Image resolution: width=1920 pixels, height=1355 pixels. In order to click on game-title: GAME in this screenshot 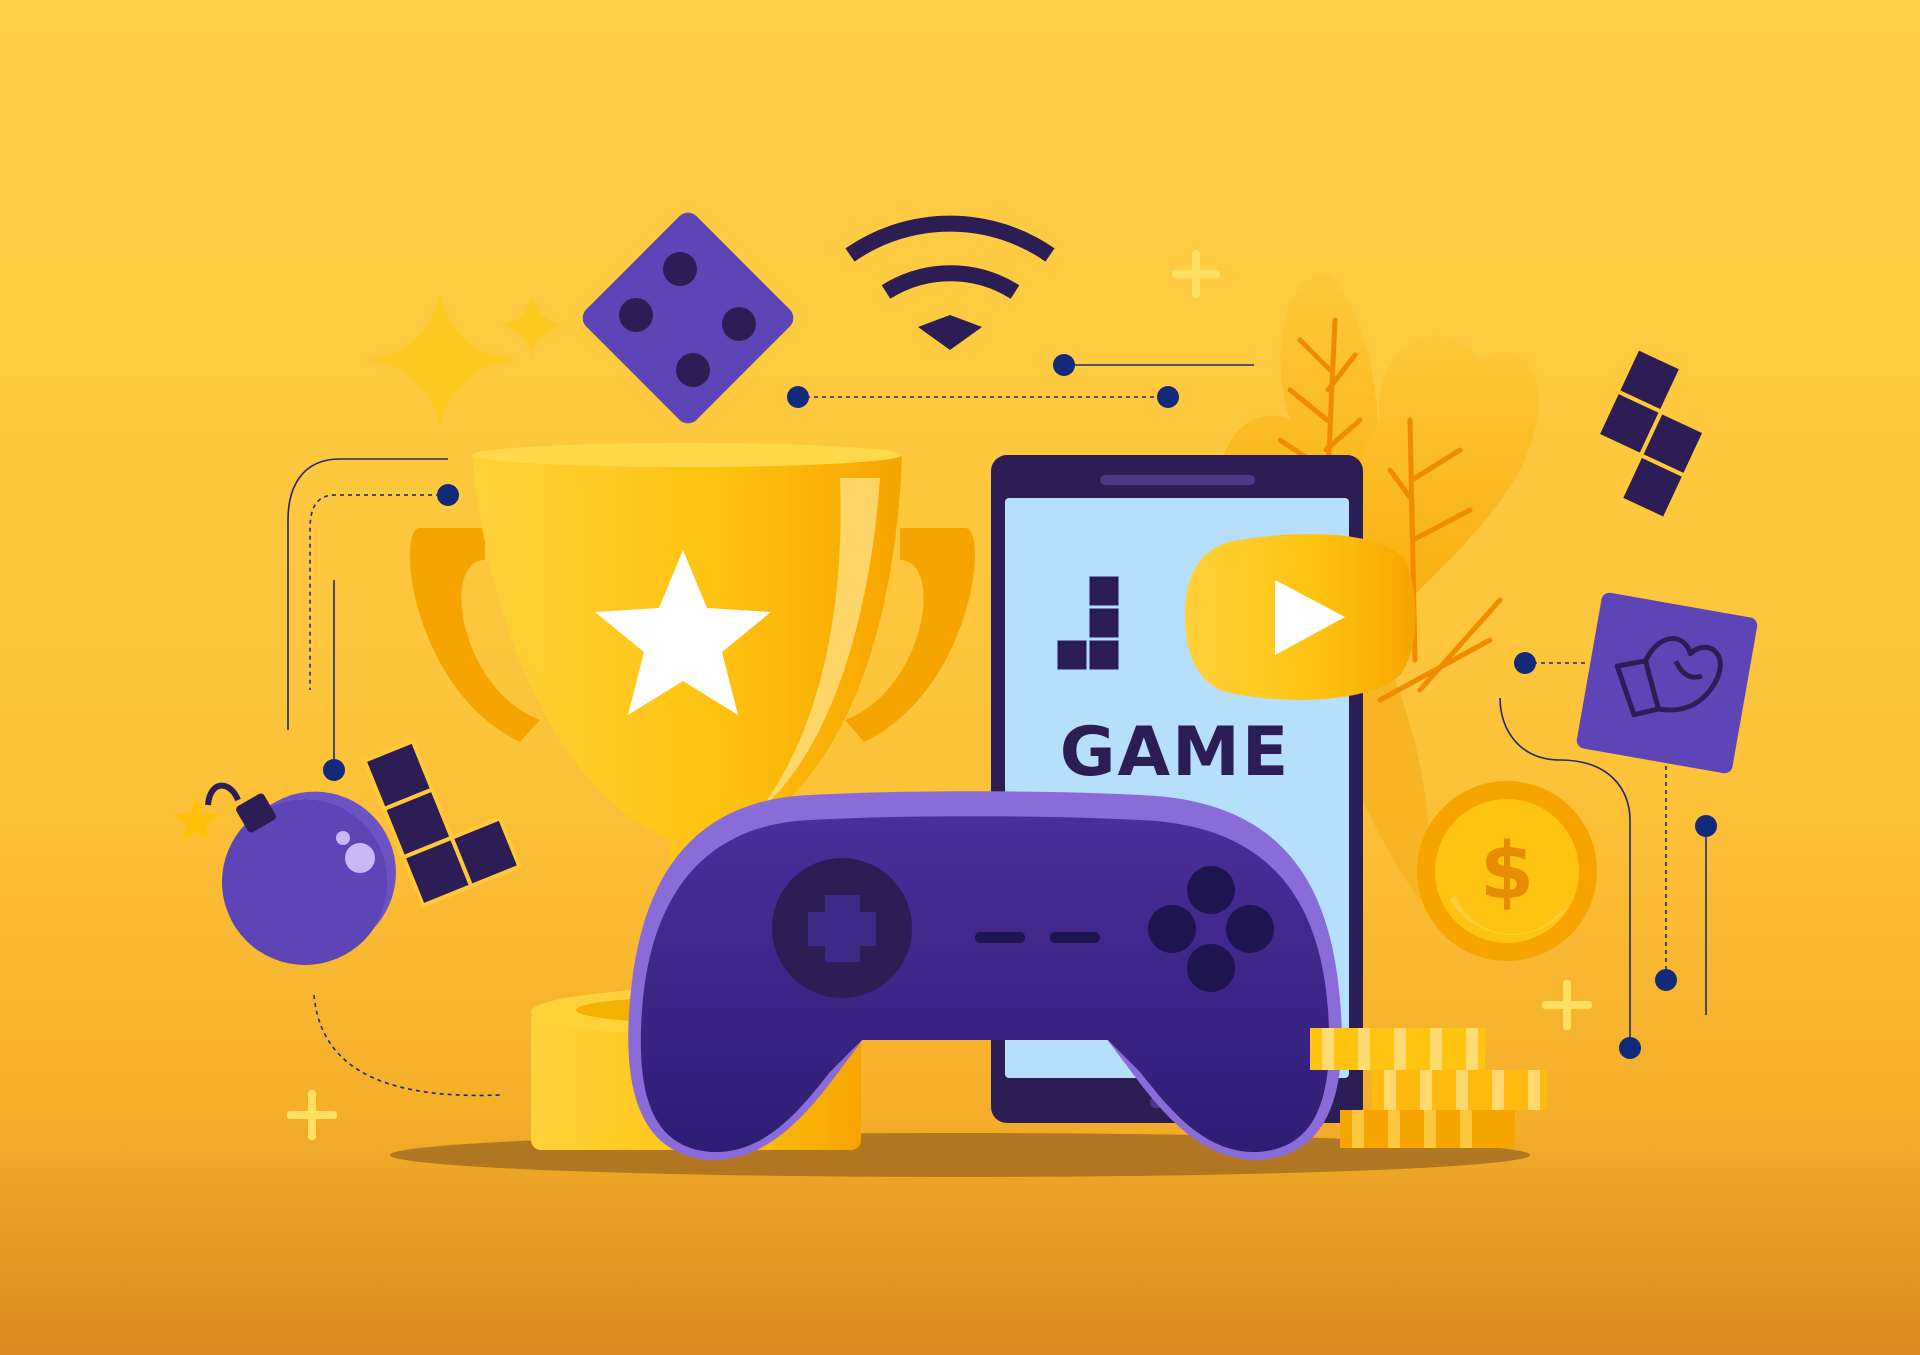, I will do `click(1175, 752)`.